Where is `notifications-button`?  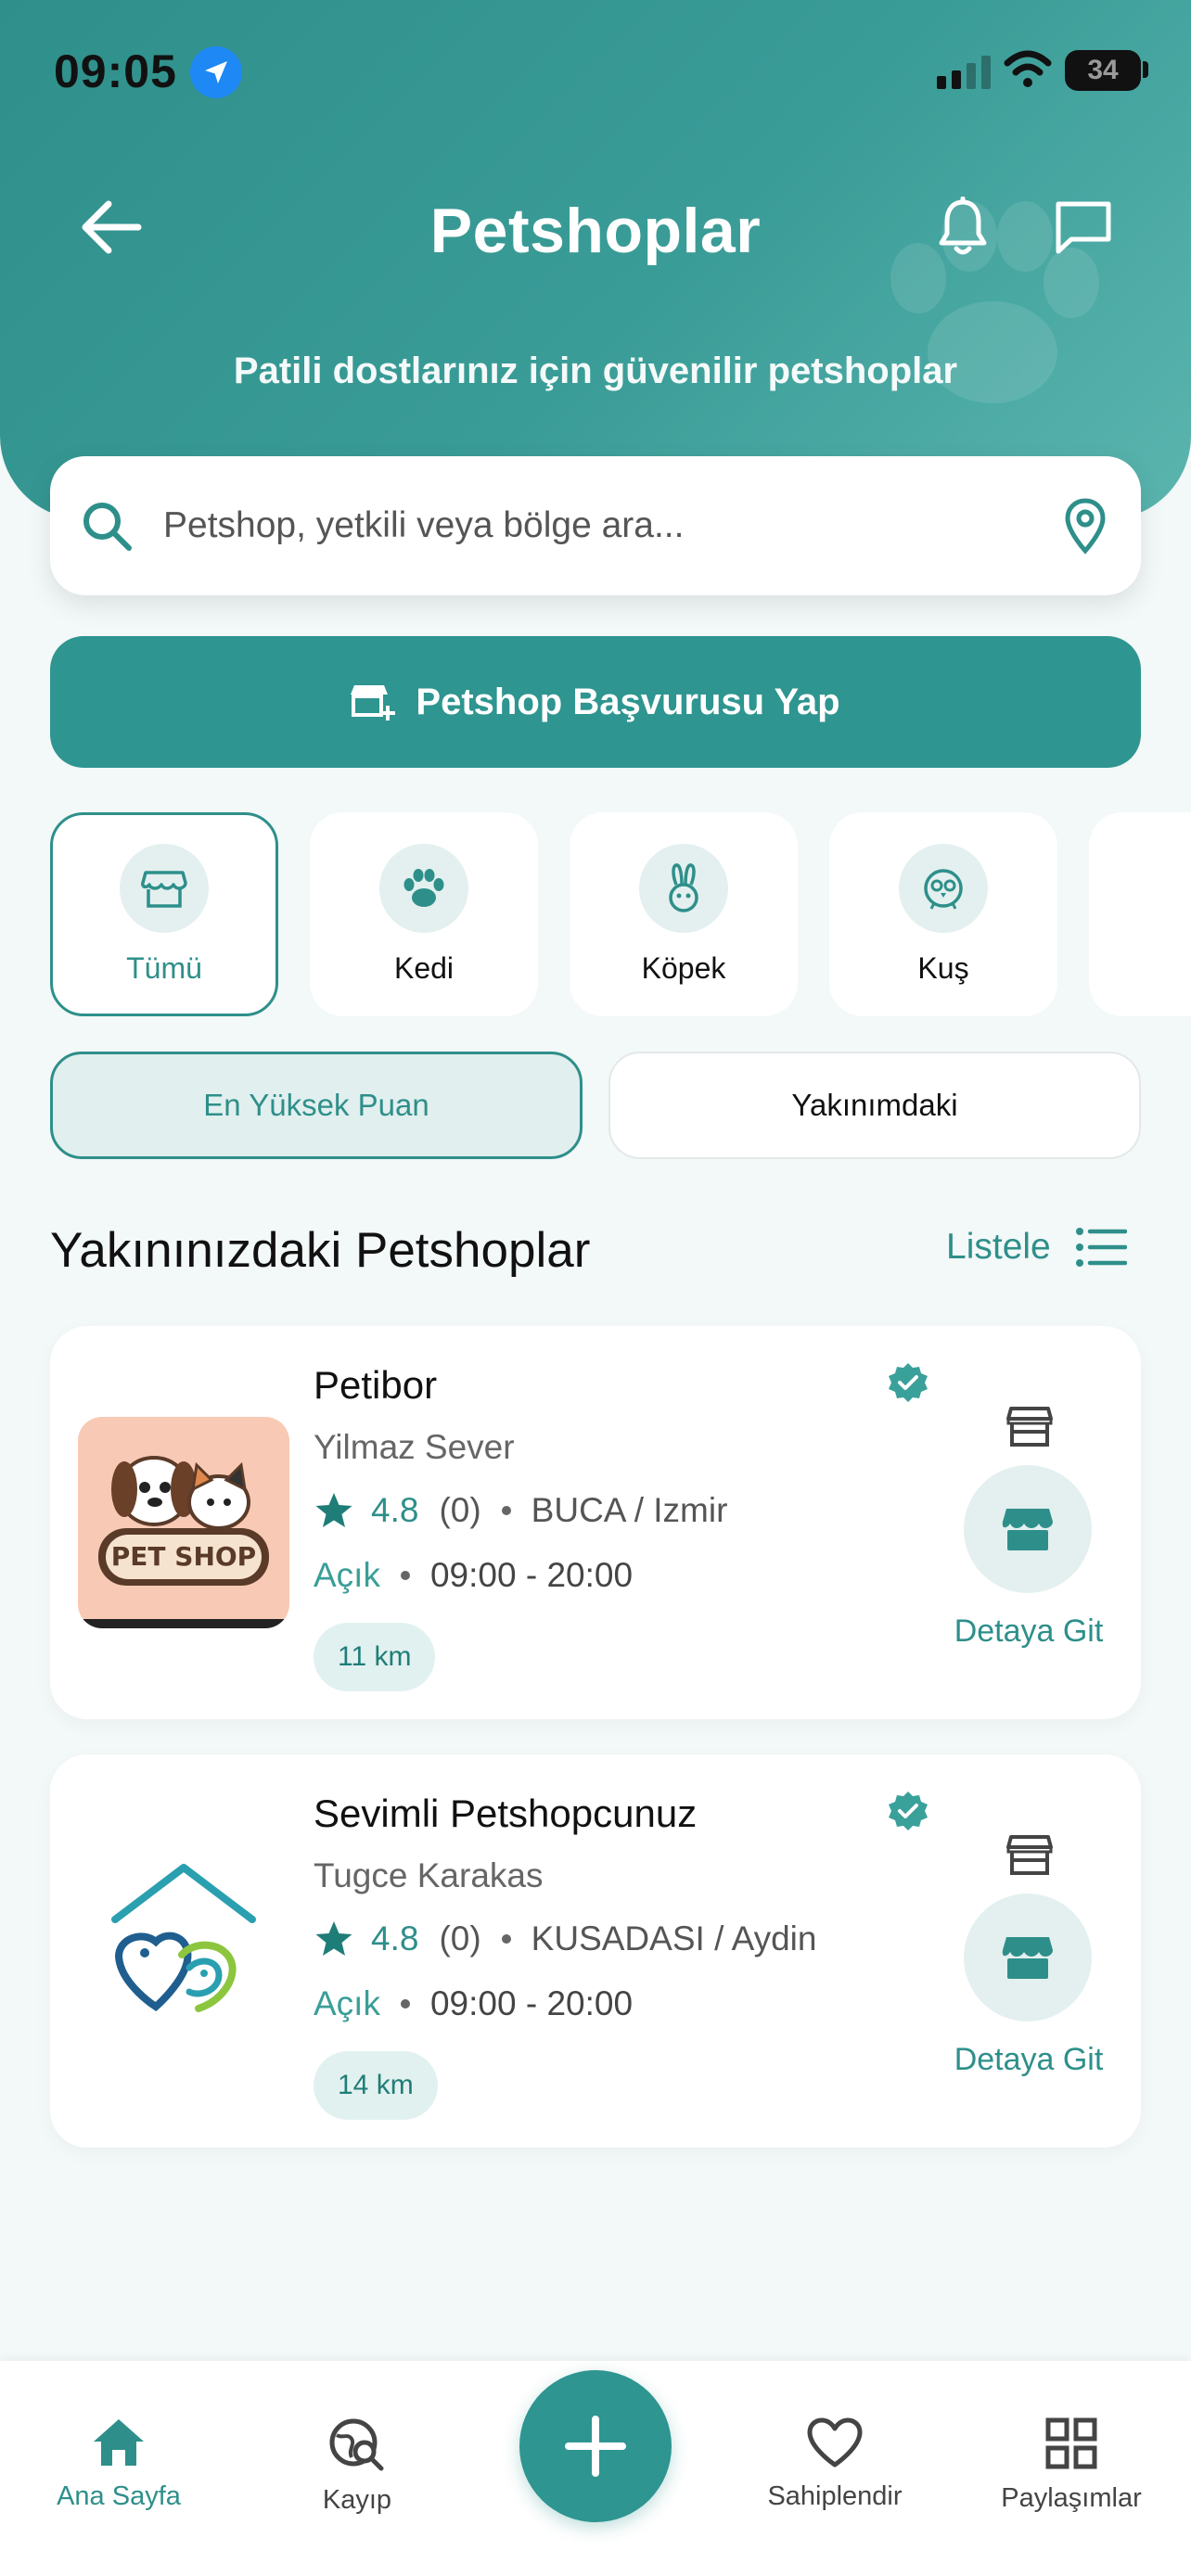 notifications-button is located at coordinates (962, 227).